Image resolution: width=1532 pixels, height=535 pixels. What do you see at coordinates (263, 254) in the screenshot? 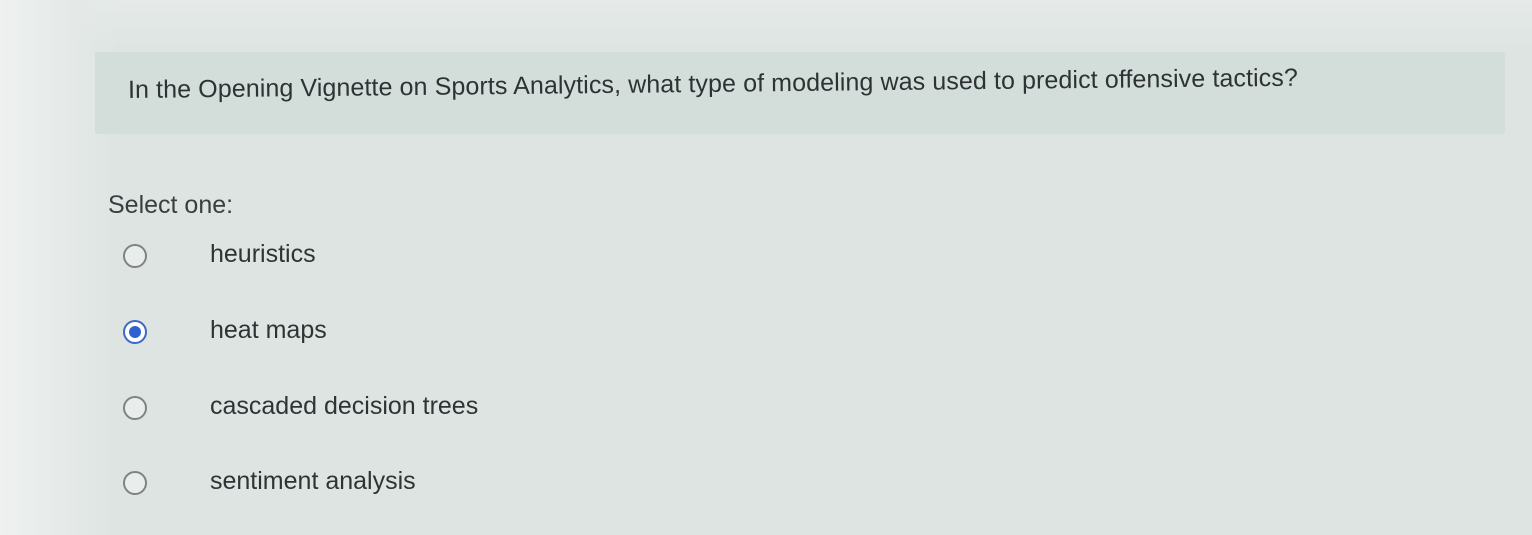
I see `answer-label: heuristics` at bounding box center [263, 254].